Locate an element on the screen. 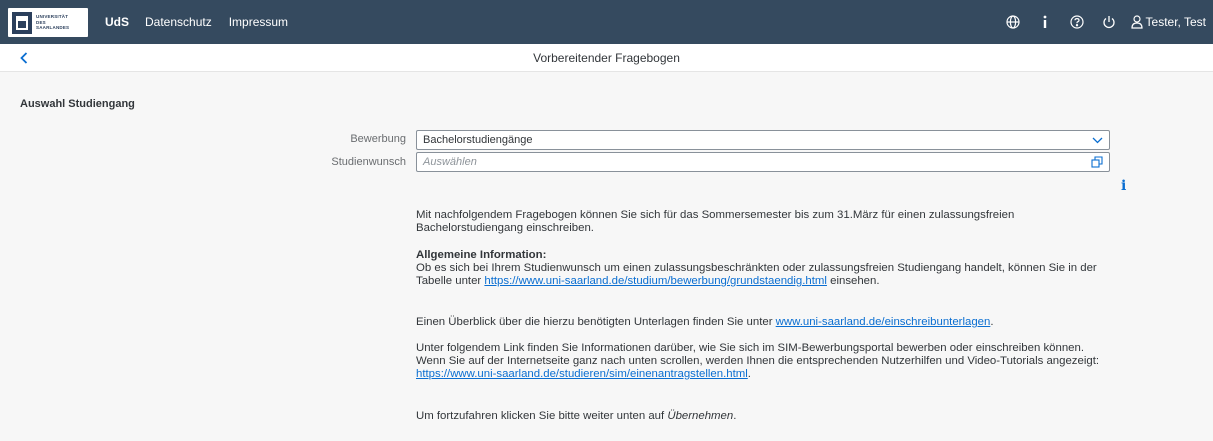  user-menu: Tester, Test is located at coordinates (1169, 22).